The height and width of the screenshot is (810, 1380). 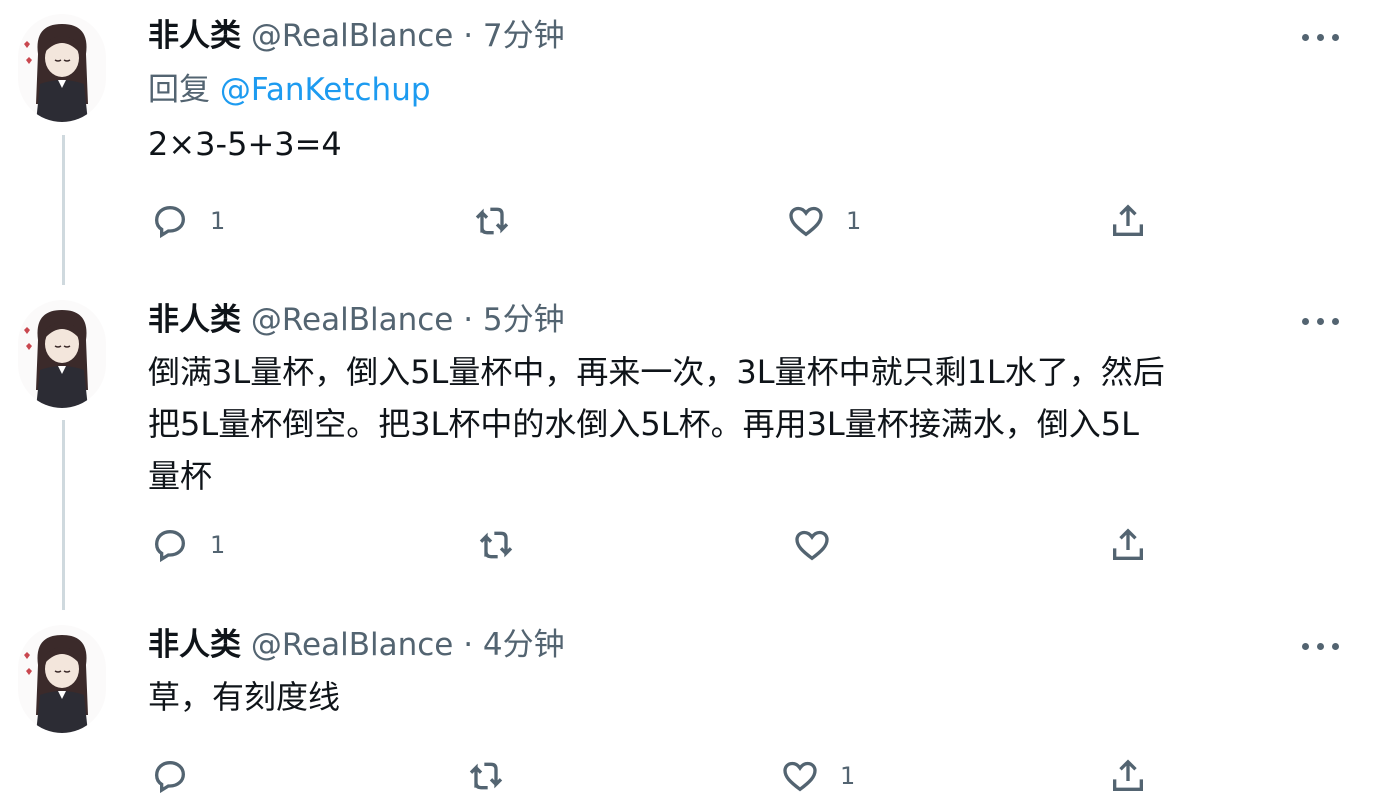 I want to click on mention-link: @FanKetchup, so click(x=325, y=90).